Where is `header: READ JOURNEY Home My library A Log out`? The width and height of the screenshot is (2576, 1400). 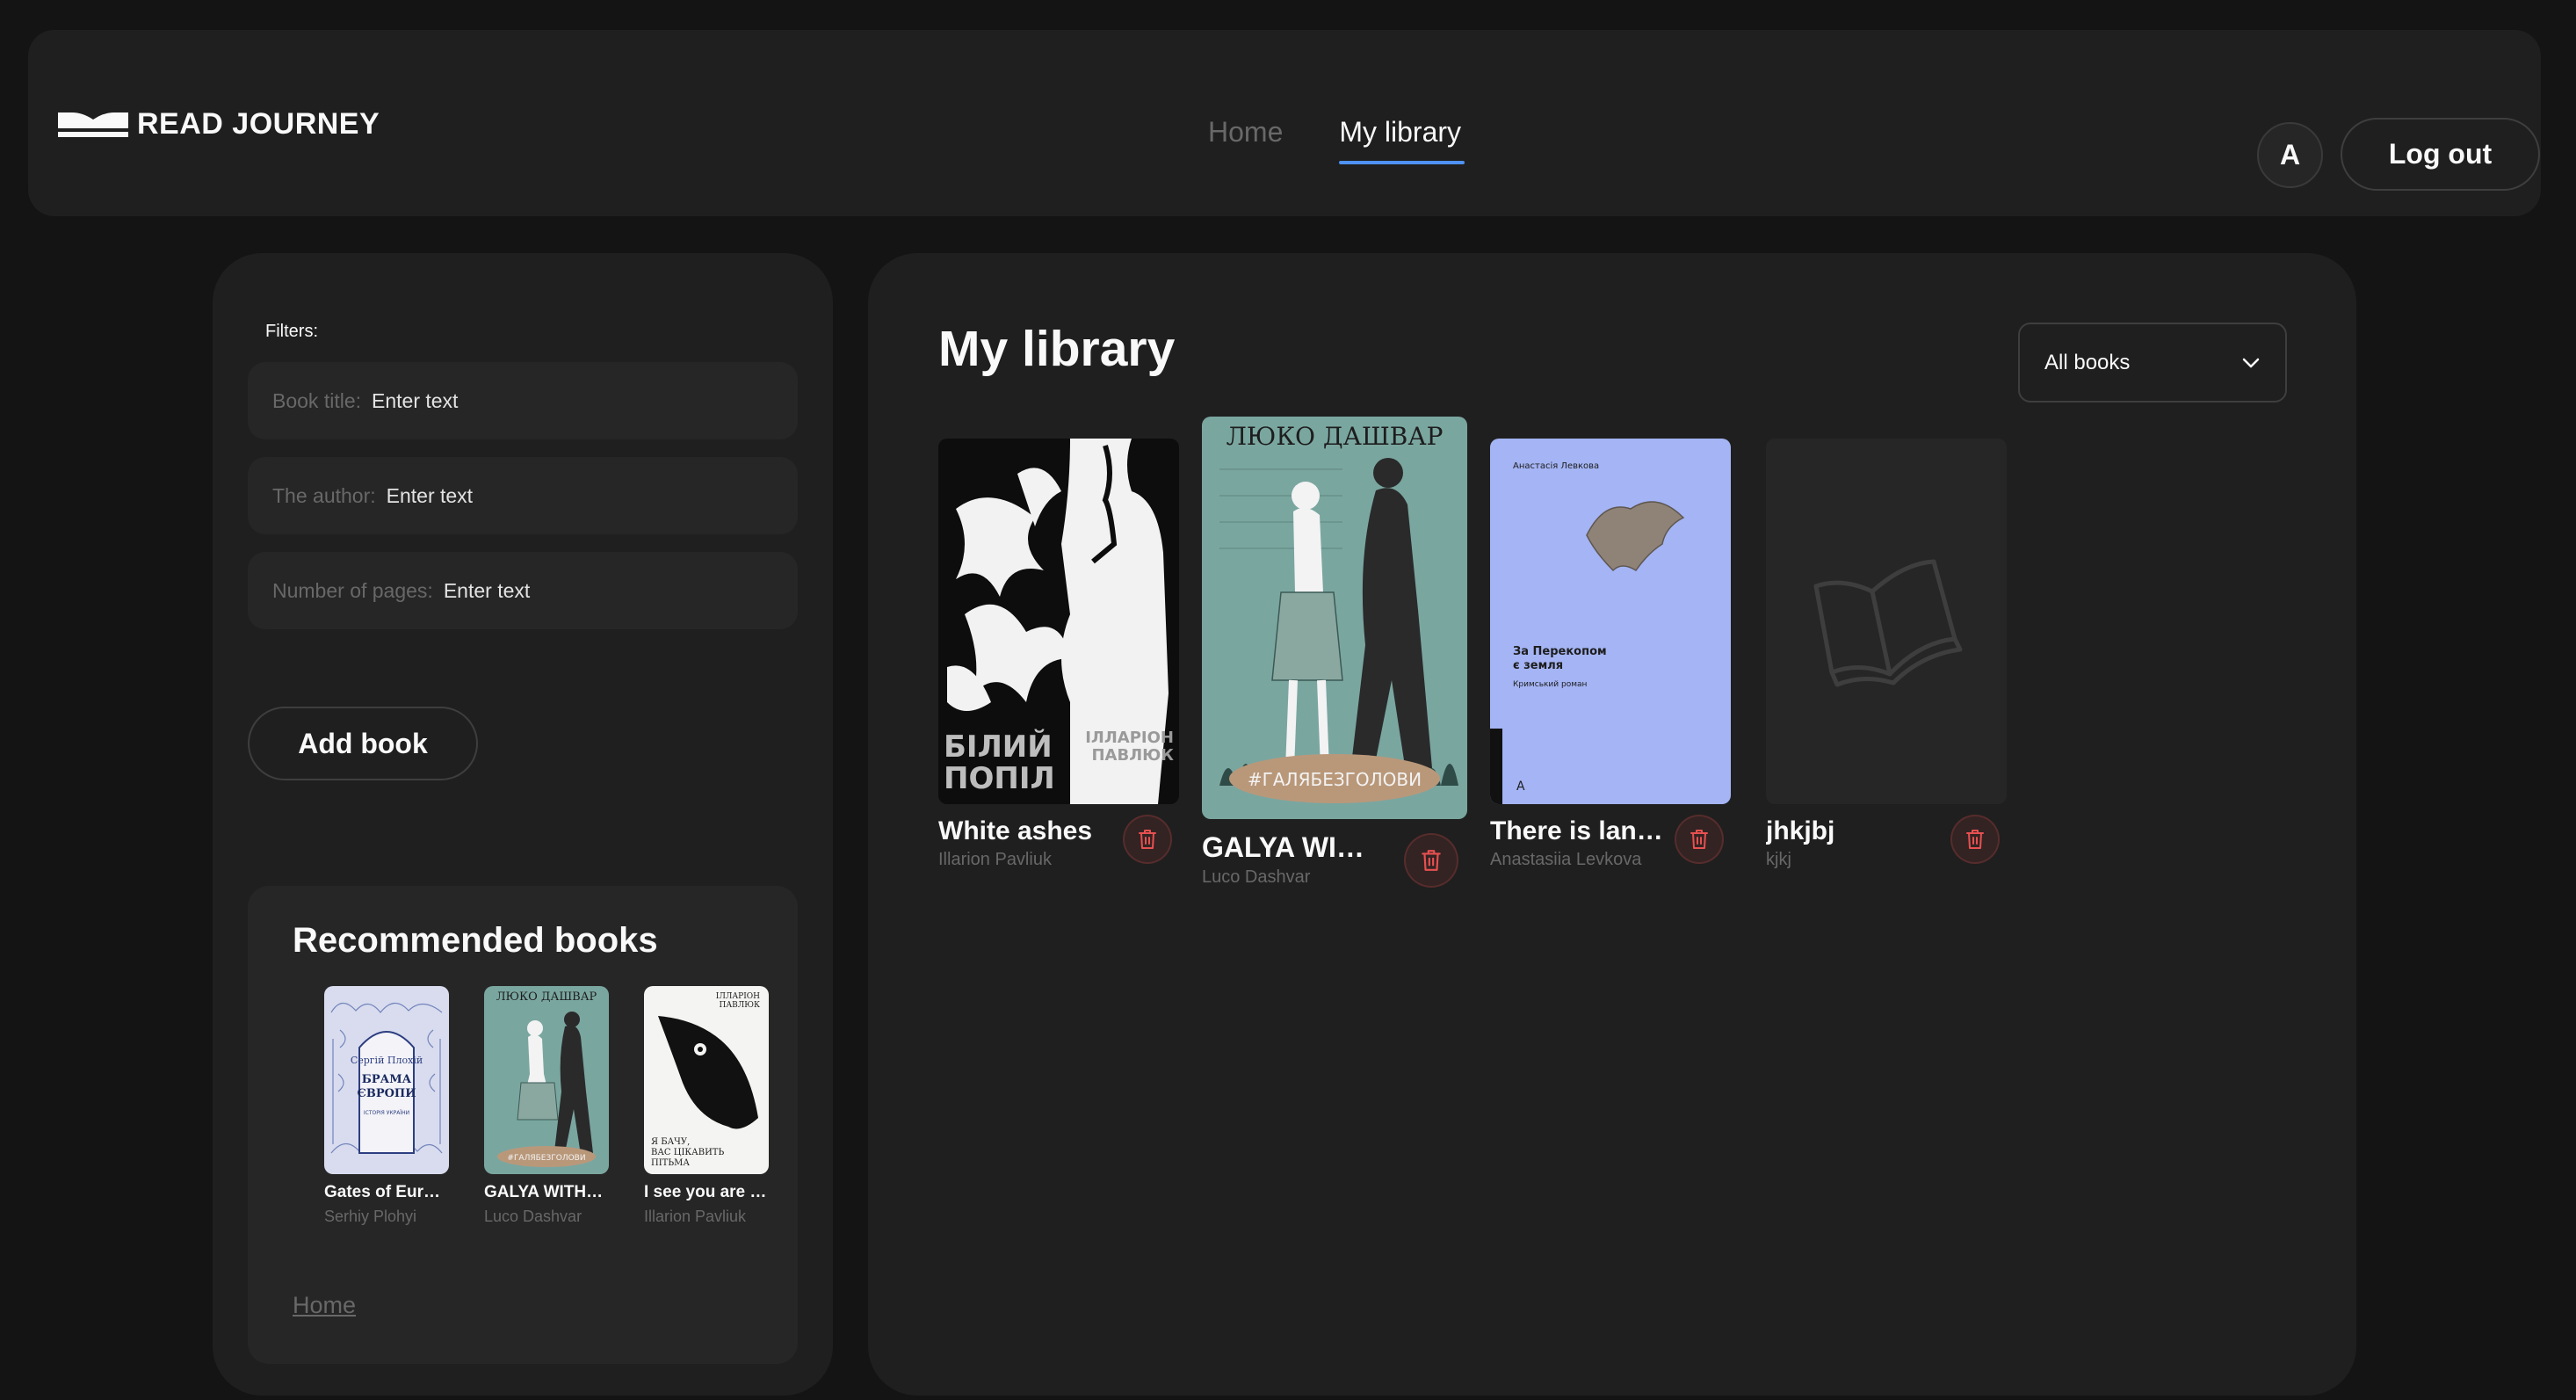
header: READ JOURNEY Home My library A Log out is located at coordinates (1284, 123).